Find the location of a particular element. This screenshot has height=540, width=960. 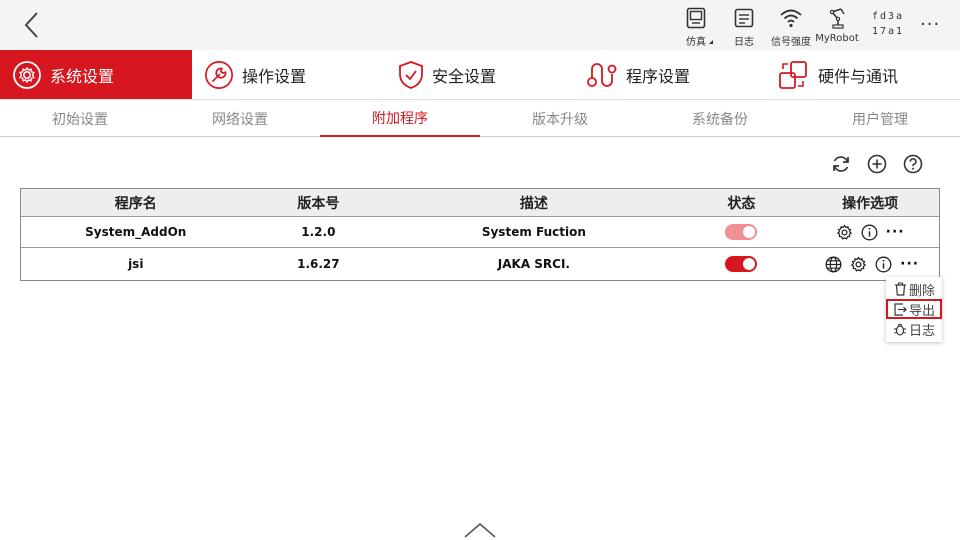

expand-panel-button is located at coordinates (480, 530).